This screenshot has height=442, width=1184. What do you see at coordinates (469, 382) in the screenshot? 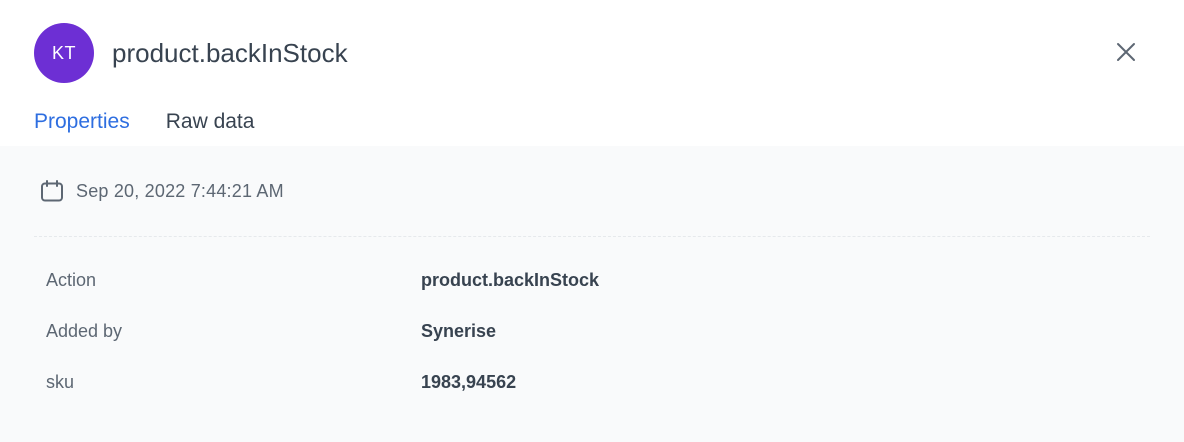
I see `property-value: 1983,94562` at bounding box center [469, 382].